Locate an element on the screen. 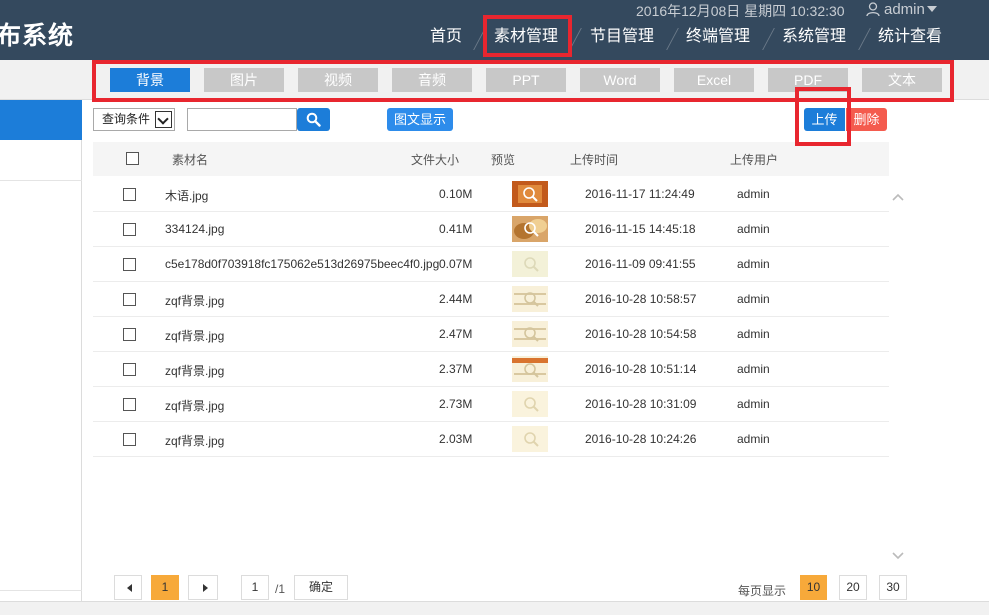  page-number-input: 1 is located at coordinates (255, 587).